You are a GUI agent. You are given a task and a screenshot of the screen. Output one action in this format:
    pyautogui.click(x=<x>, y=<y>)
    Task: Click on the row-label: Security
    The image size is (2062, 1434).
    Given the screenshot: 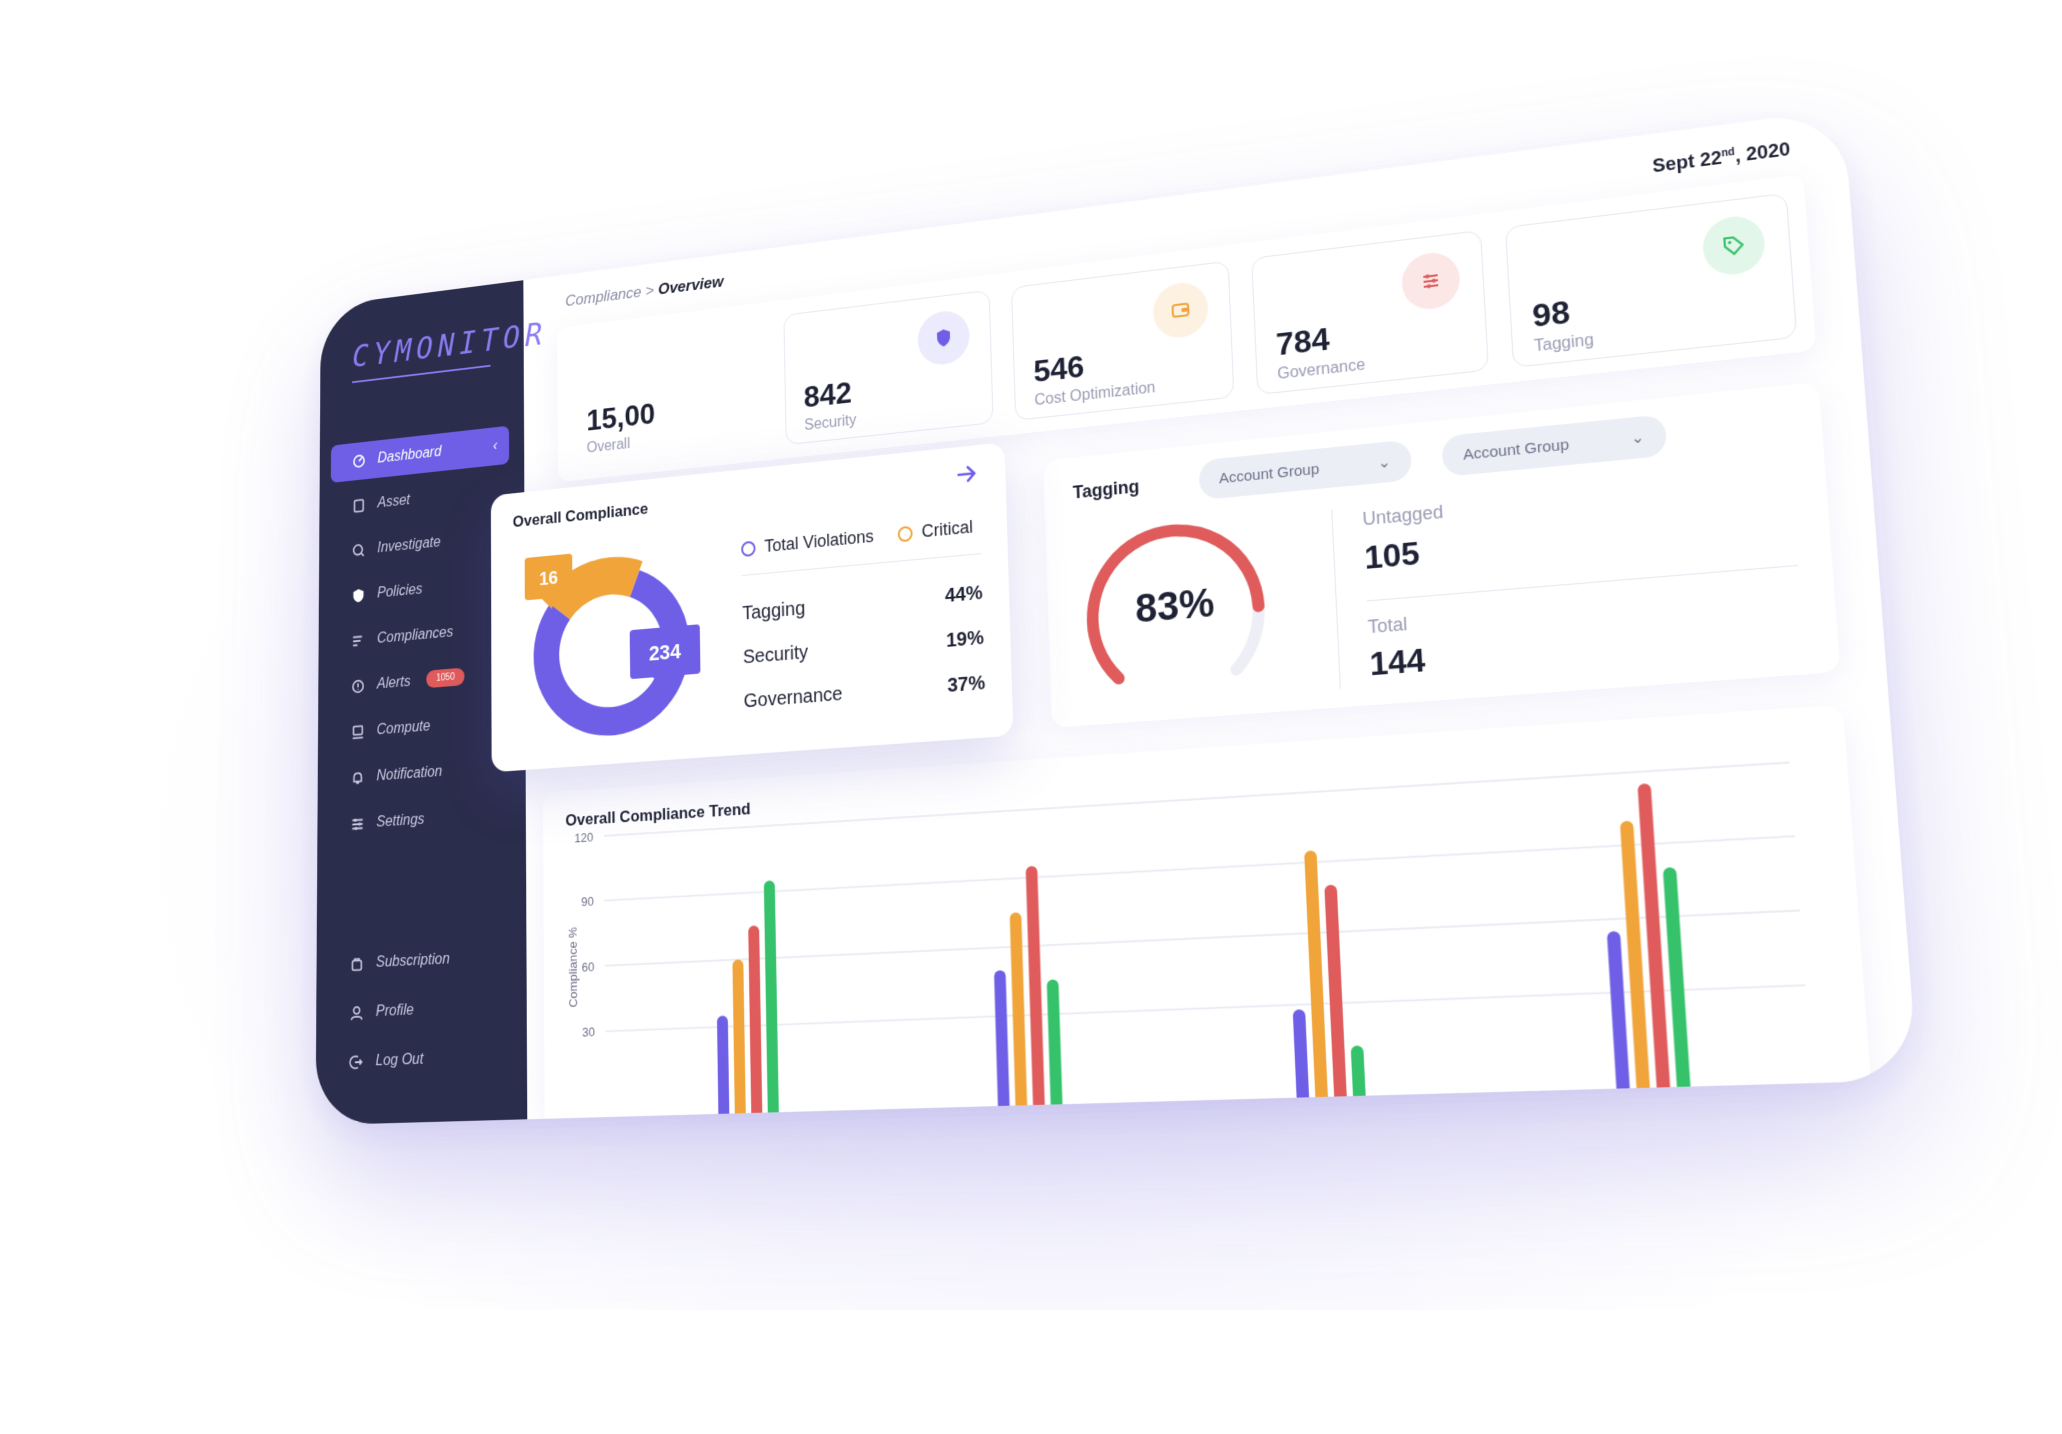 What is the action you would take?
    pyautogui.click(x=775, y=654)
    